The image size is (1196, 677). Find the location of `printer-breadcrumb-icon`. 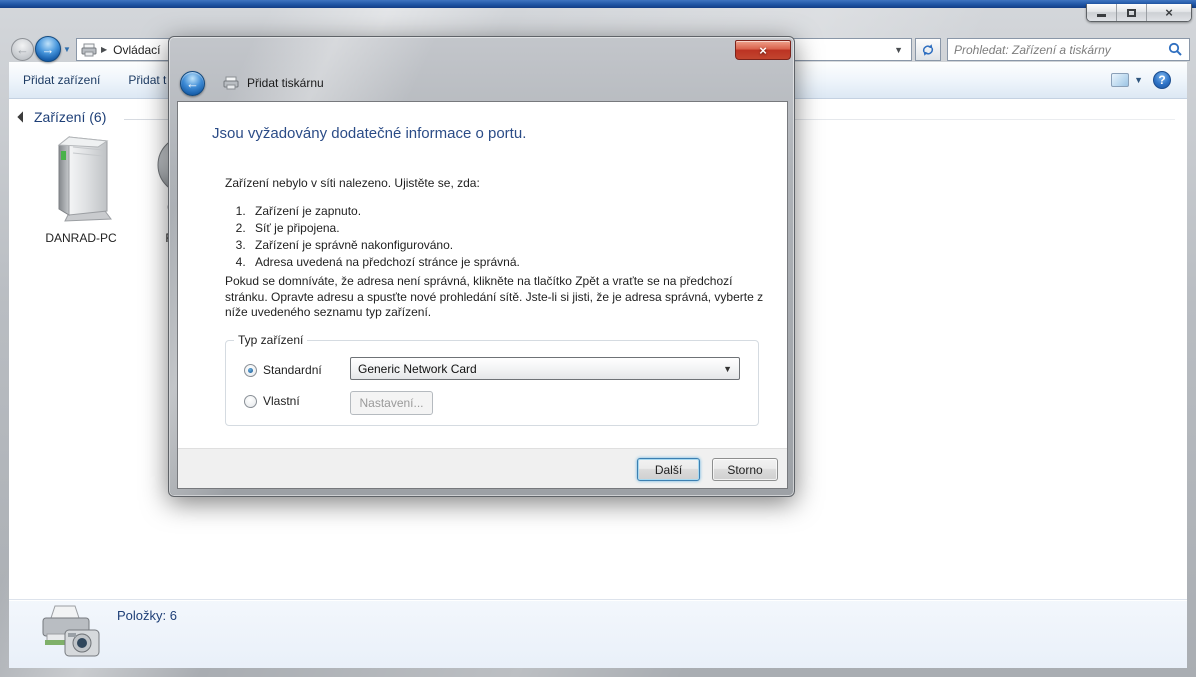

printer-breadcrumb-icon is located at coordinates (89, 49).